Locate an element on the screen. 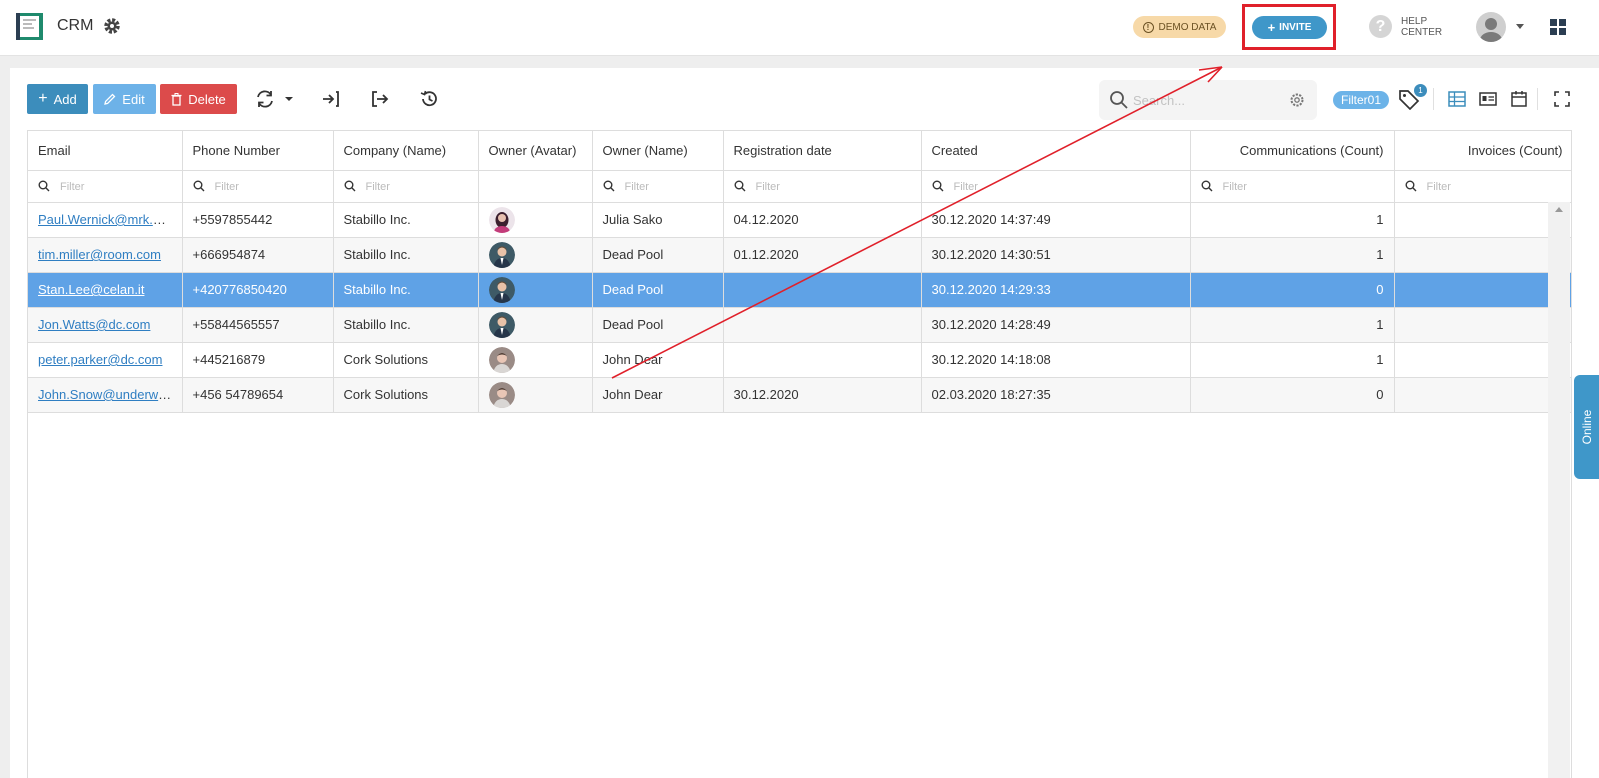  email-link: Stan.Lee@celan.it is located at coordinates (91, 289).